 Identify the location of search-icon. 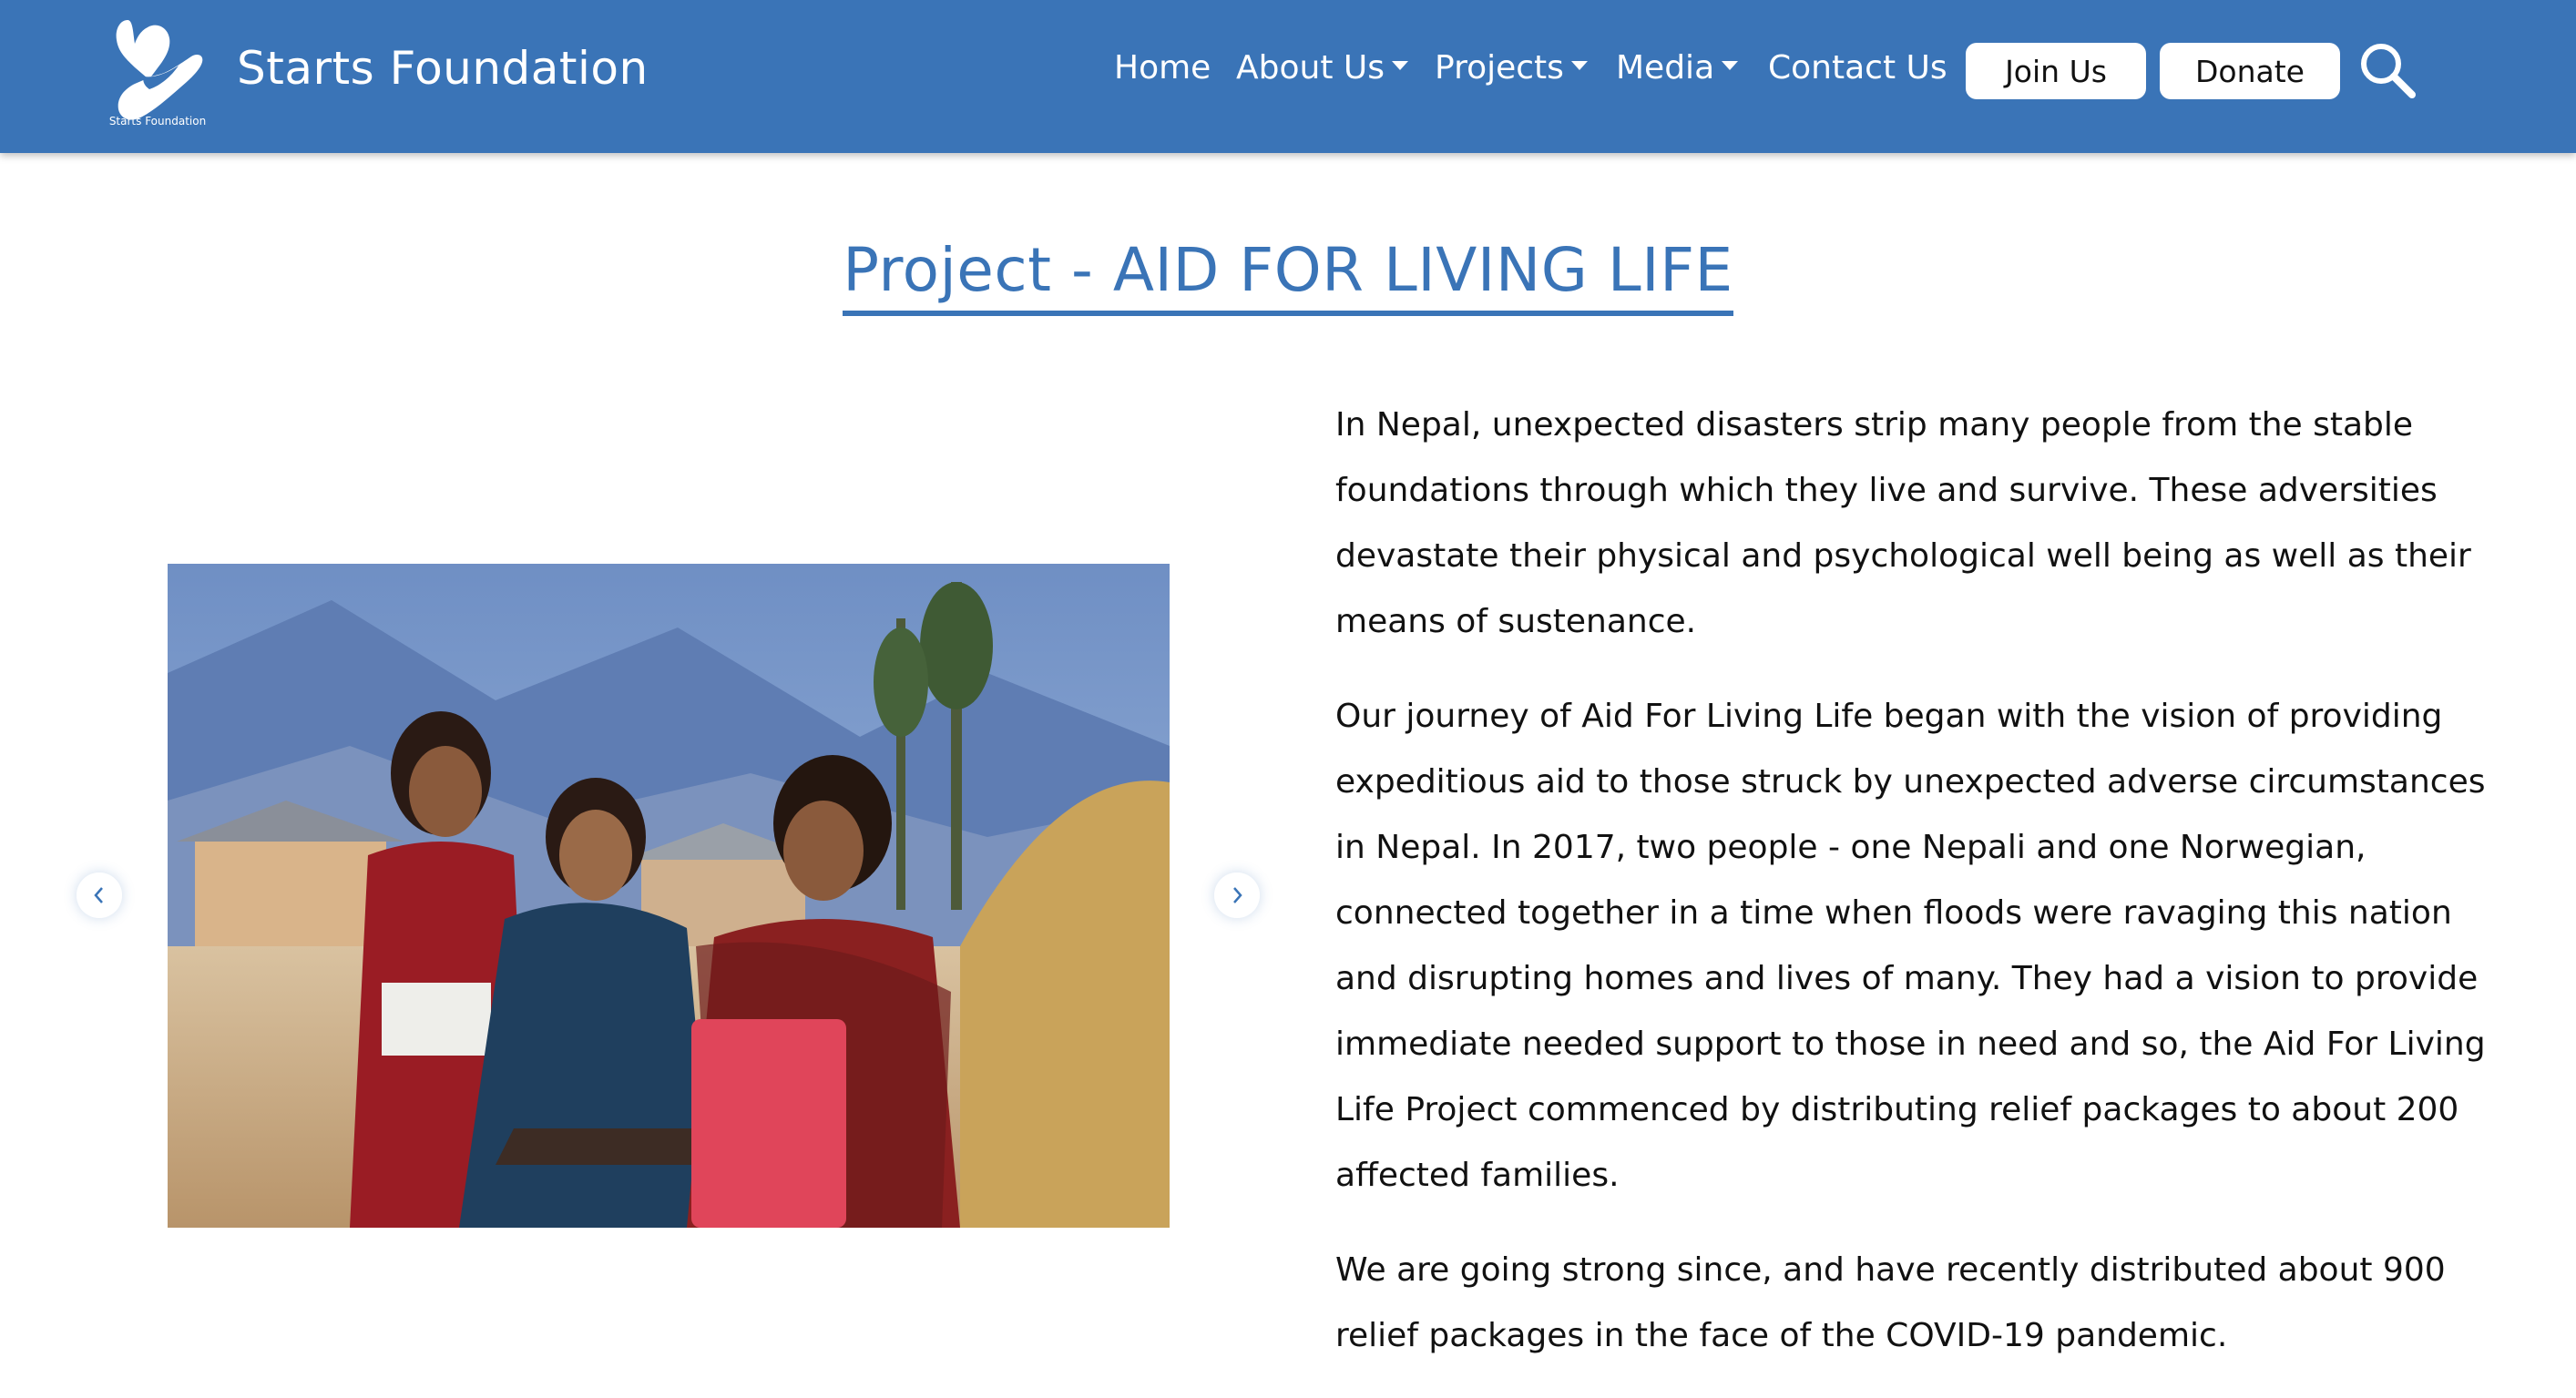
(2387, 70).